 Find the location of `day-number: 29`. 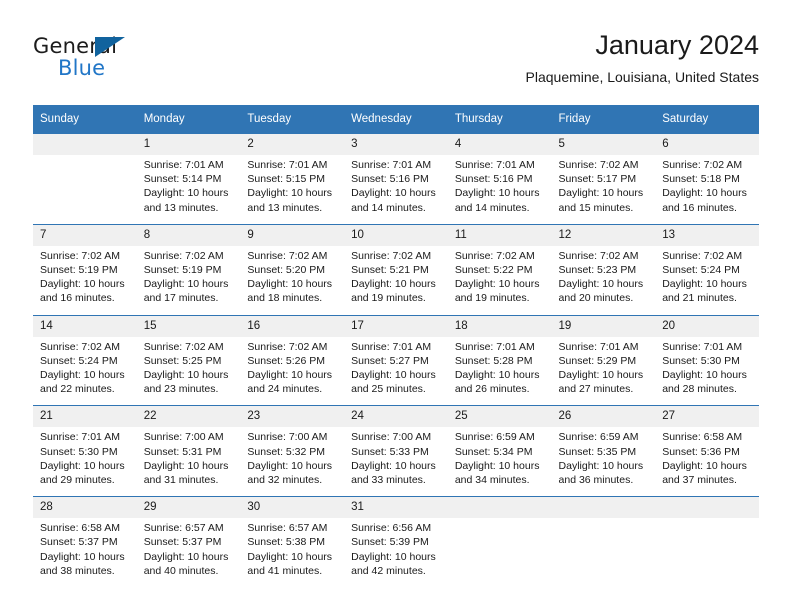

day-number: 29 is located at coordinates (188, 508).